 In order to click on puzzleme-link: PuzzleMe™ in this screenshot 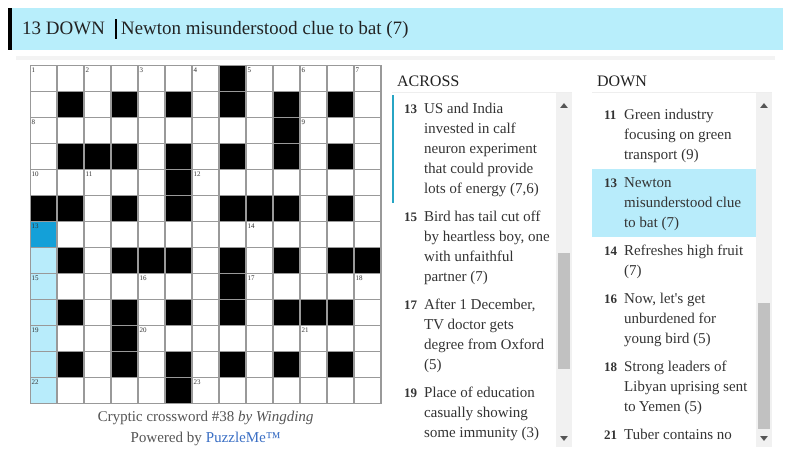, I will do `click(243, 438)`.